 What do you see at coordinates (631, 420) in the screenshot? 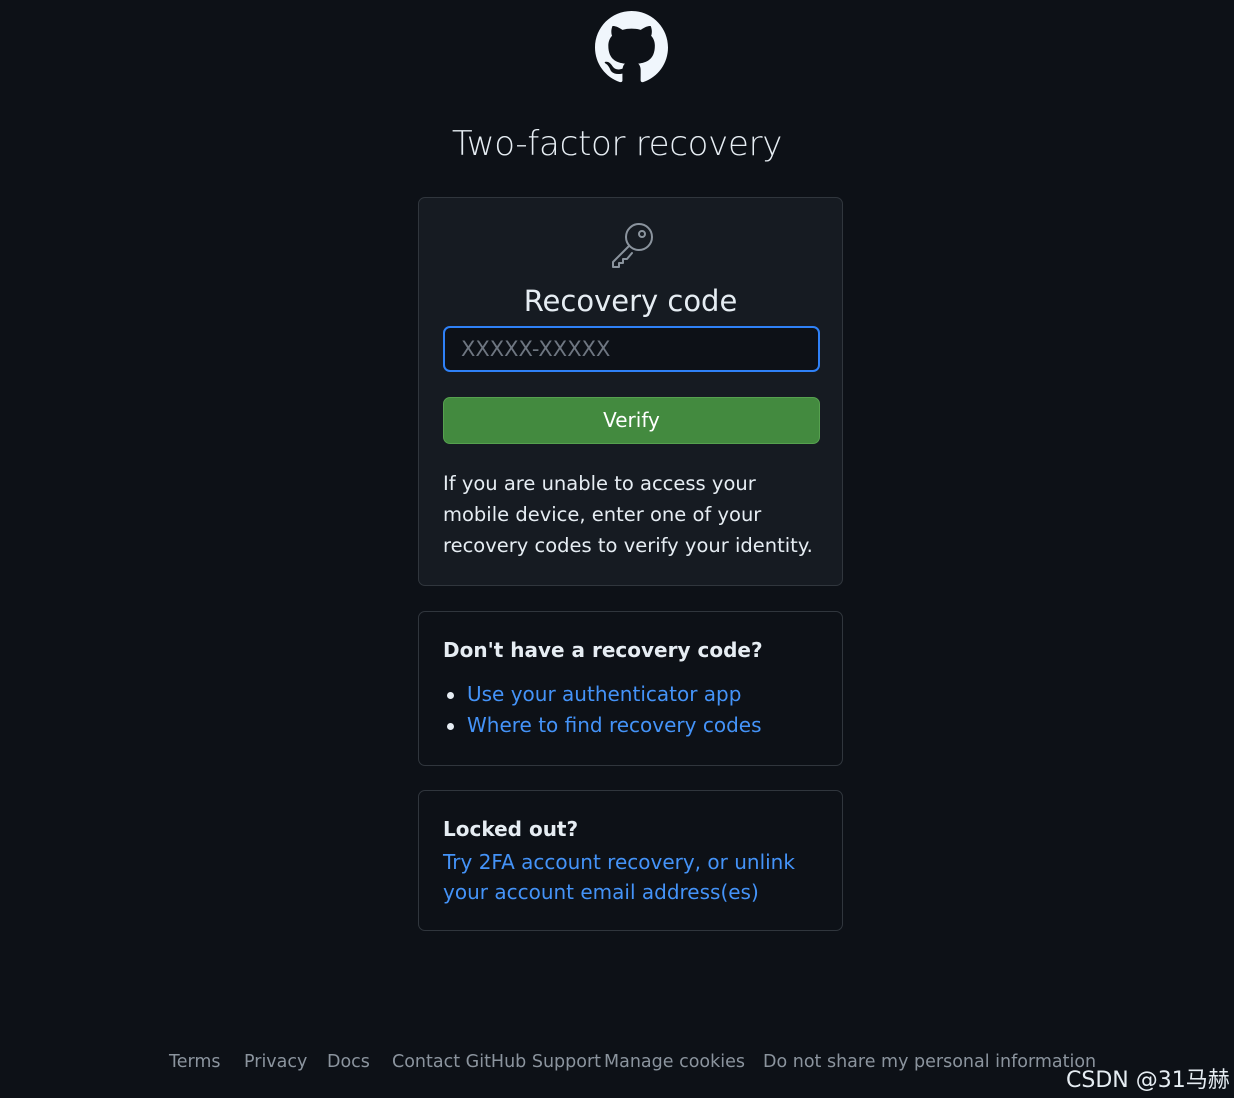
I see `verify-button: Verify` at bounding box center [631, 420].